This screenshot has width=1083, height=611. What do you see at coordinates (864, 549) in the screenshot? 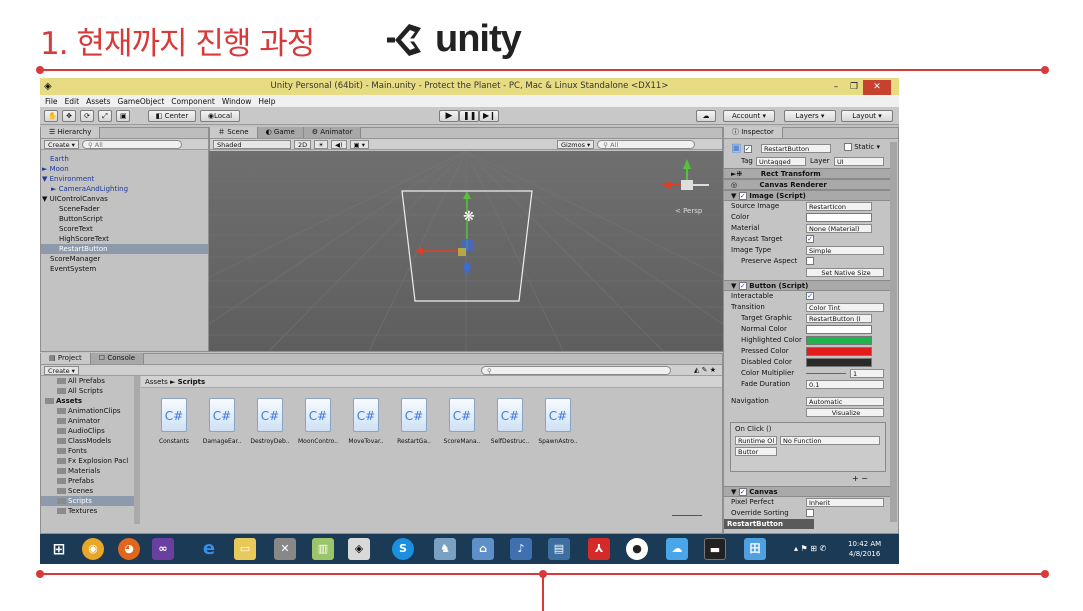
I see `taskbar-clock: 10:42 AM 4/8/2016` at bounding box center [864, 549].